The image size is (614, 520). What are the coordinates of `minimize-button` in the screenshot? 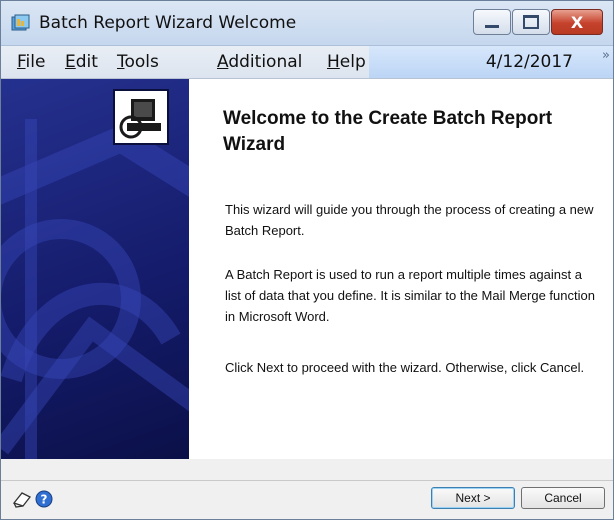 It's located at (492, 22).